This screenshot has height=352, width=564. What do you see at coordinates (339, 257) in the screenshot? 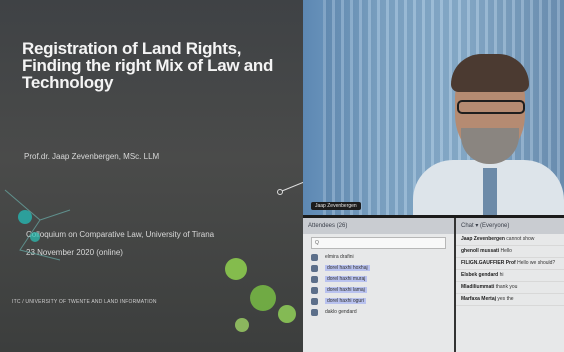
I see `attendee-name: elmira drafini` at bounding box center [339, 257].